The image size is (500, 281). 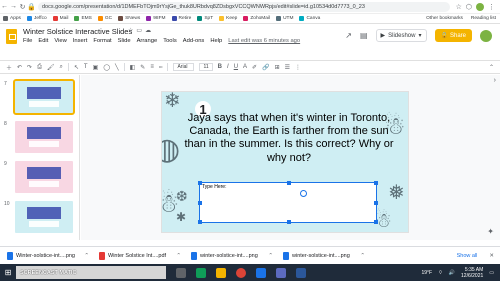 What do you see at coordinates (491, 256) in the screenshot?
I see `close-icon: ✕` at bounding box center [491, 256].